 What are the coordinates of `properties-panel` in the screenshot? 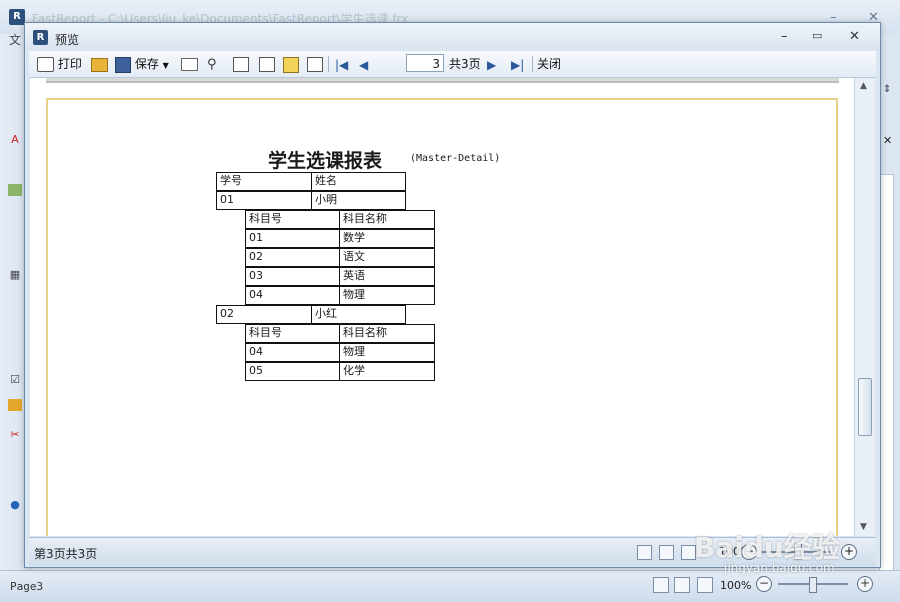 It's located at (886, 375).